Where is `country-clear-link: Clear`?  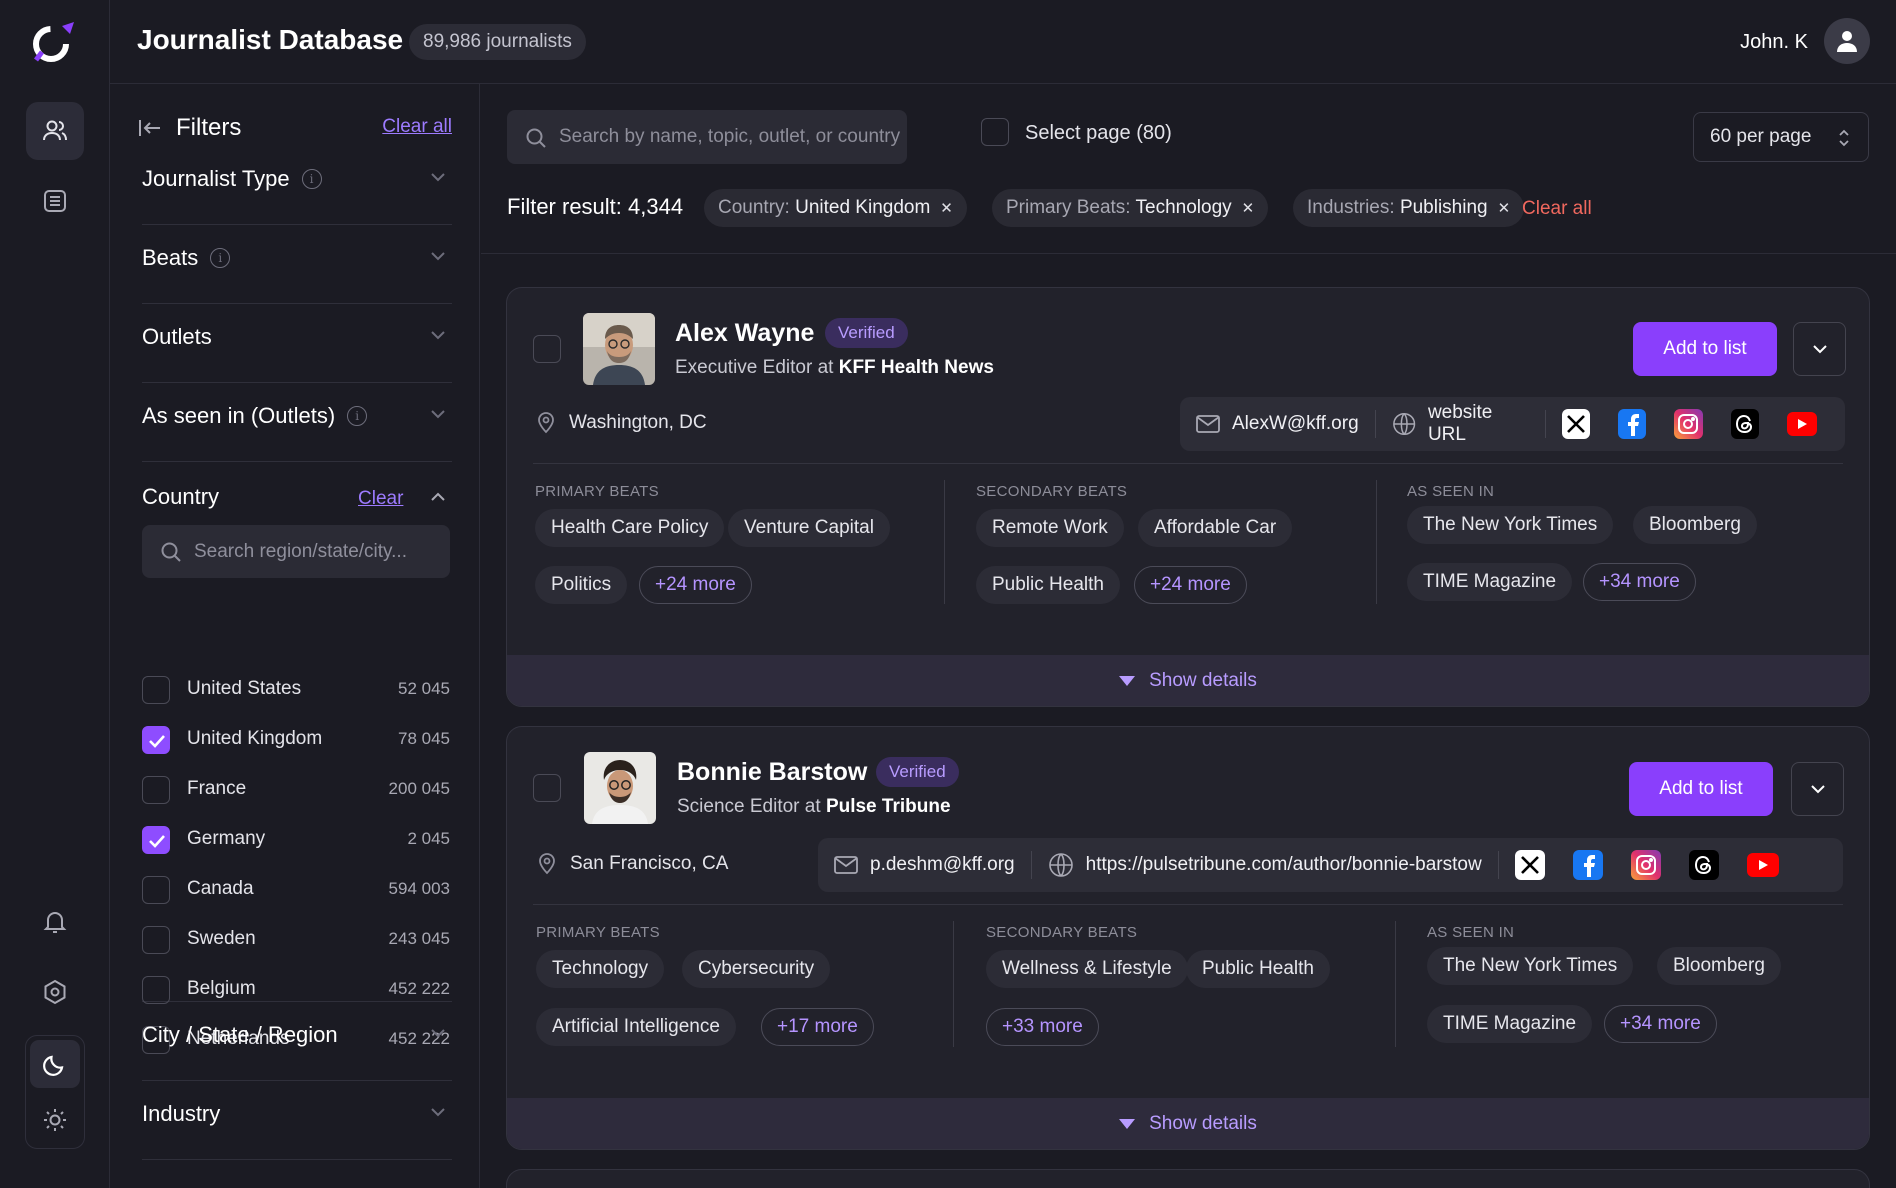 country-clear-link: Clear is located at coordinates (380, 499).